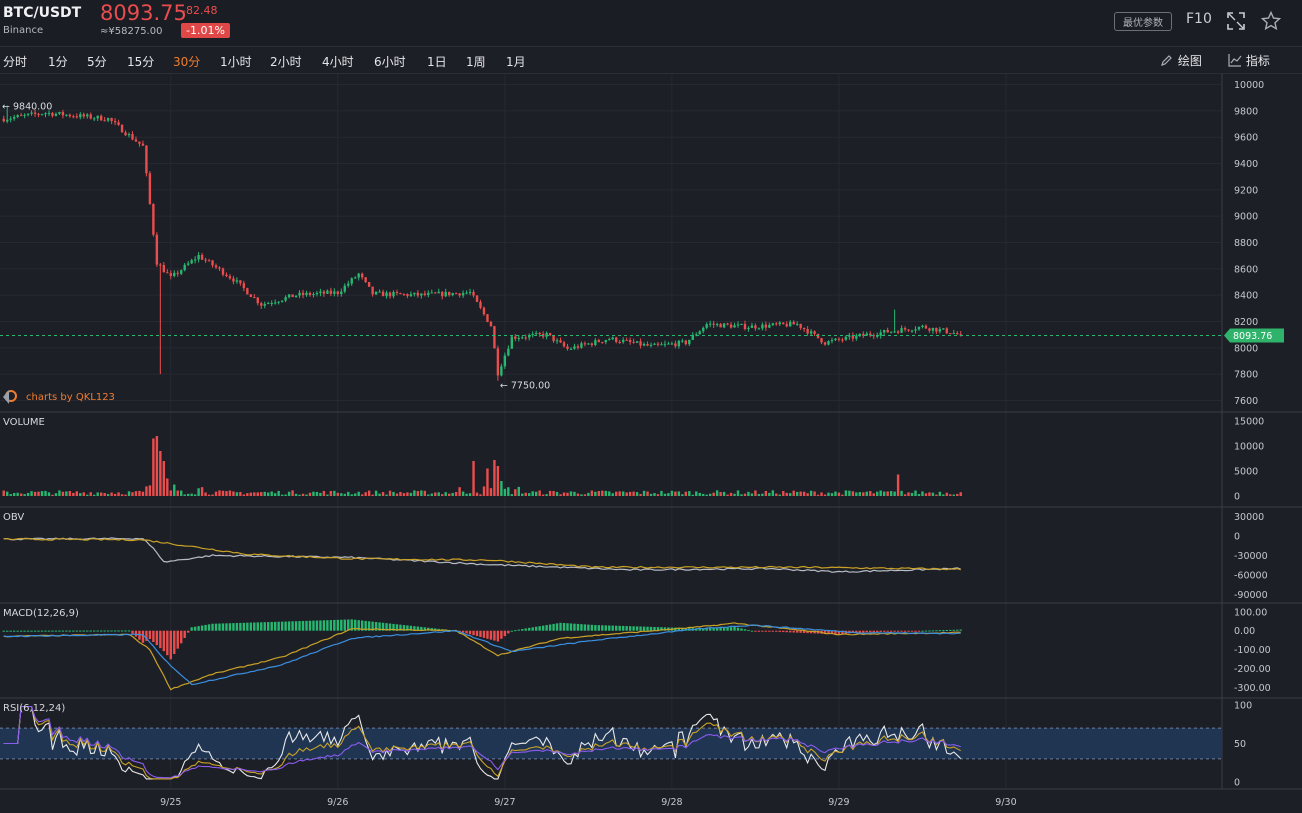 Image resolution: width=1302 pixels, height=813 pixels. Describe the element at coordinates (186, 61) in the screenshot. I see `timeframe-tab-active: 30分` at that location.